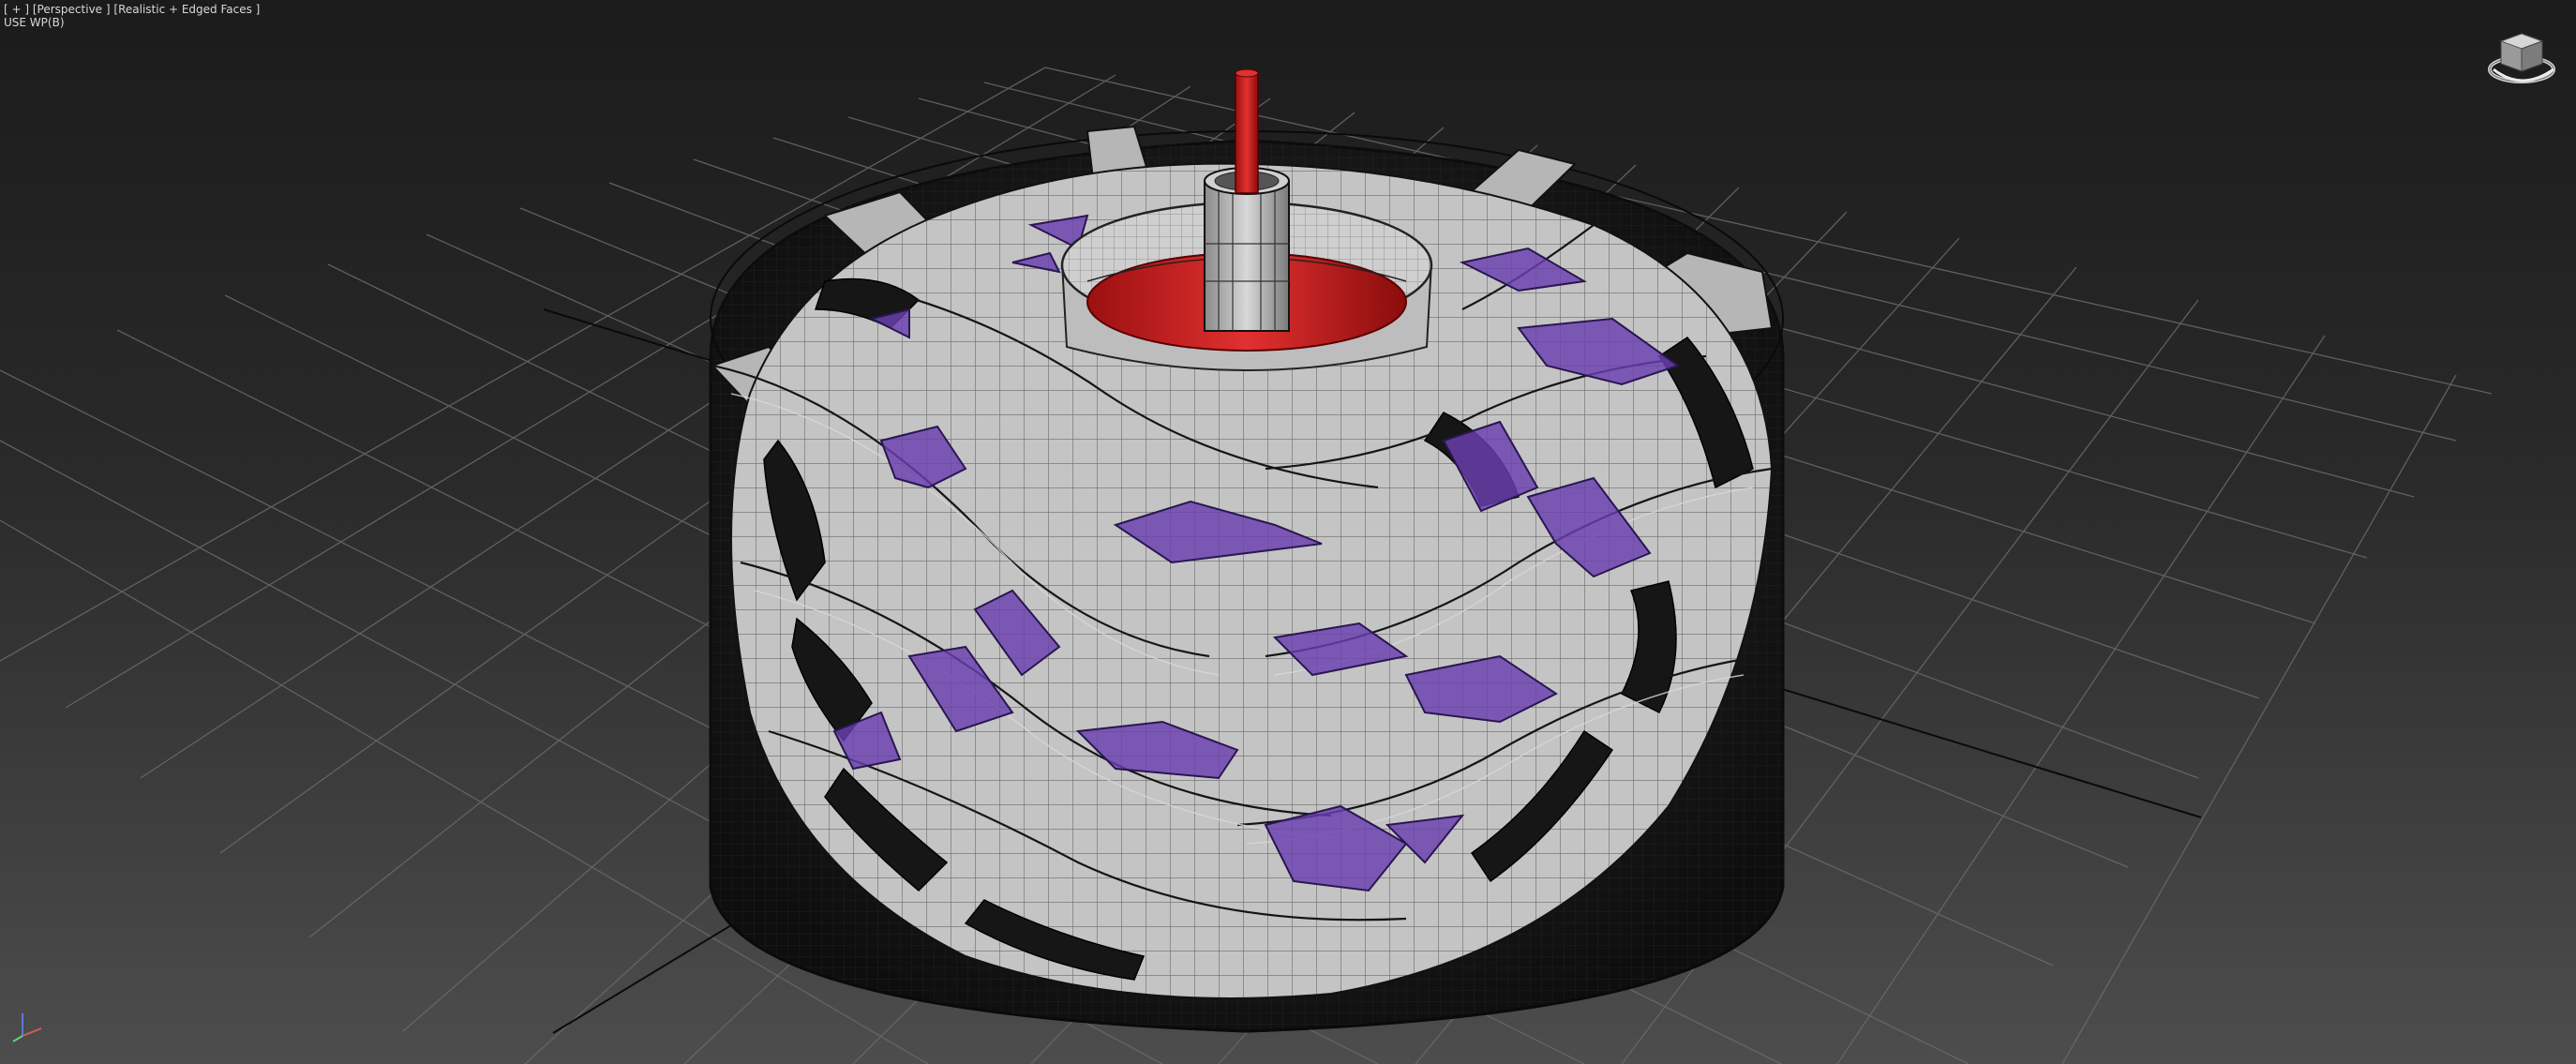 The height and width of the screenshot is (1064, 2576). Describe the element at coordinates (34, 22) in the screenshot. I see `viewport-status-text: USE WP(B)` at that location.